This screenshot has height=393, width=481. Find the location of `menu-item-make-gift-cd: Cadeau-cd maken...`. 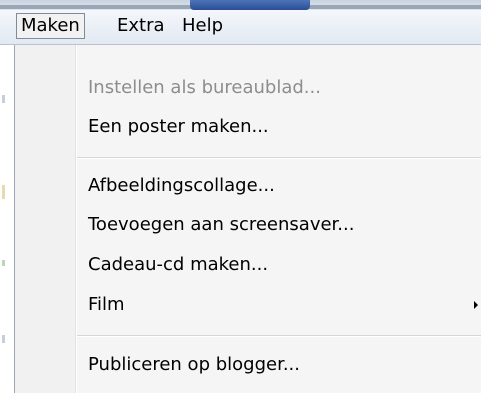

menu-item-make-gift-cd: Cadeau-cd maken... is located at coordinates (178, 265).